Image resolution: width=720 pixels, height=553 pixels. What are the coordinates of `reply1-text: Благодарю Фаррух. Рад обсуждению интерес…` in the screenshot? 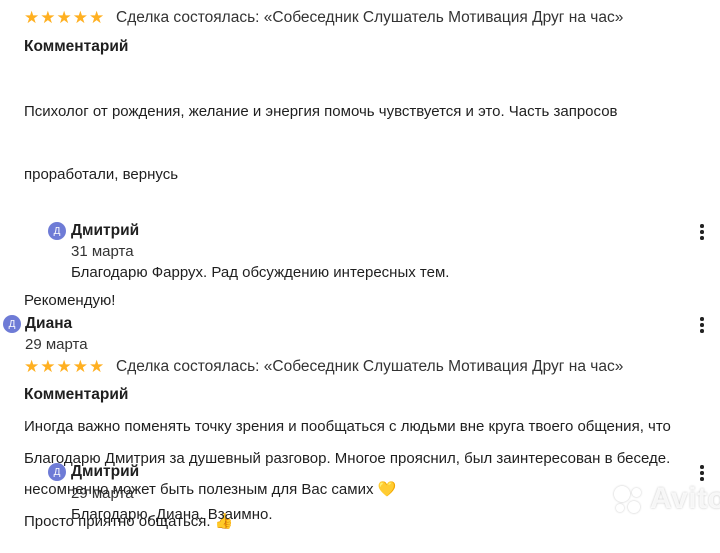 It's located at (260, 272).